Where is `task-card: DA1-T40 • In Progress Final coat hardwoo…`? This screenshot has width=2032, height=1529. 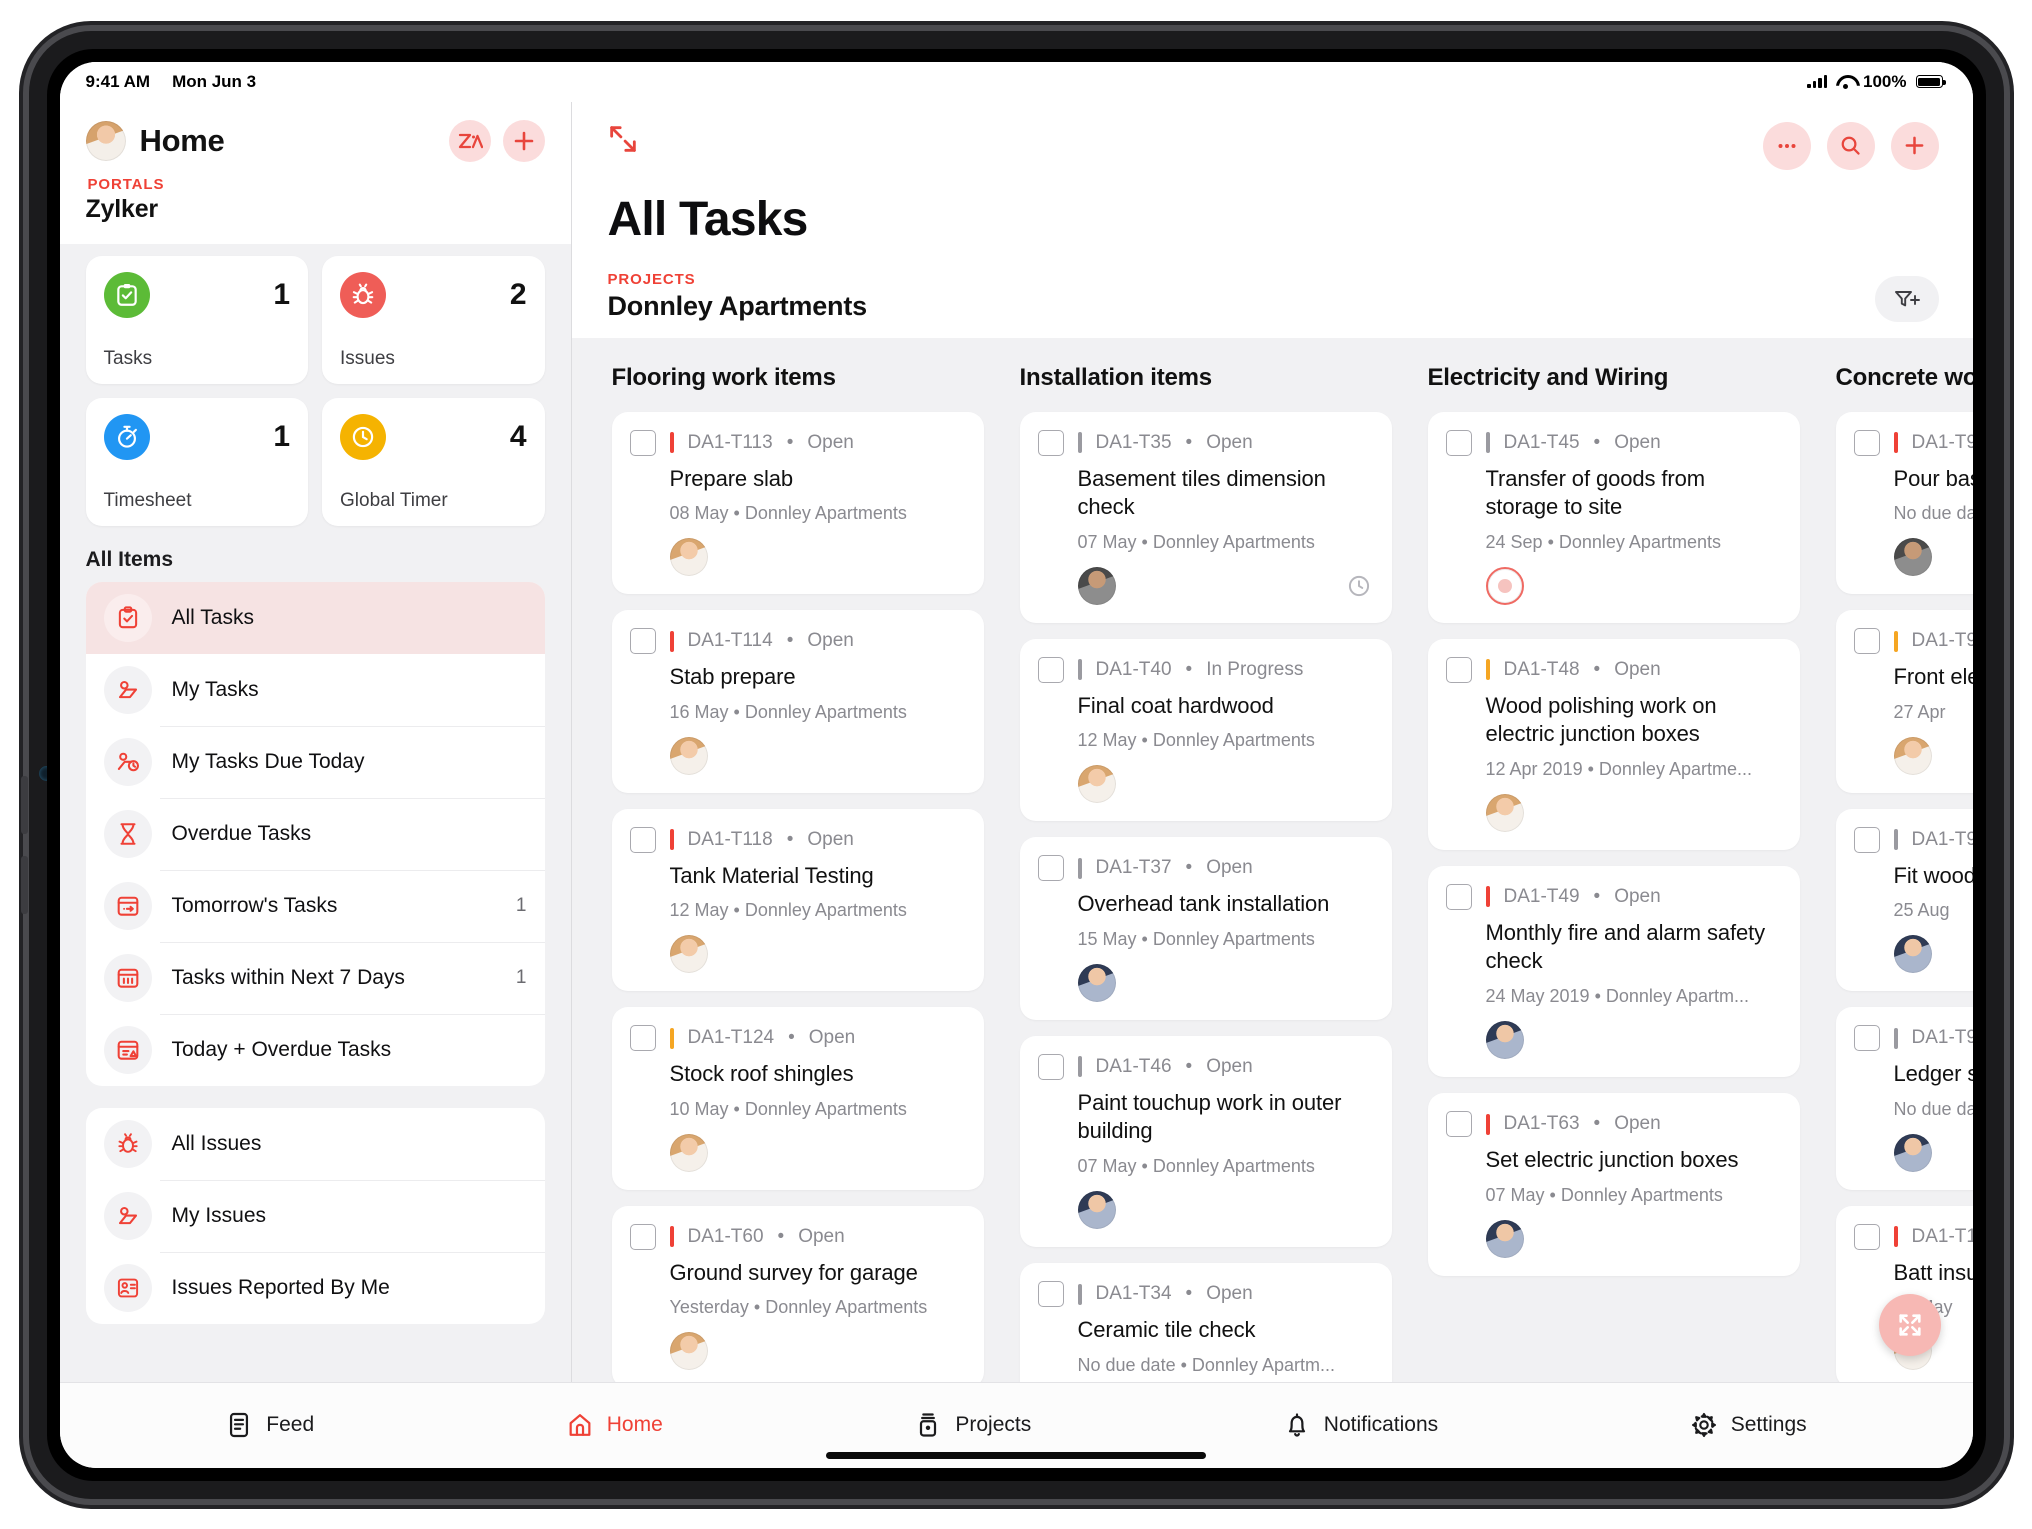 task-card: DA1-T40 • In Progress Final coat hardwoo… is located at coordinates (1205, 730).